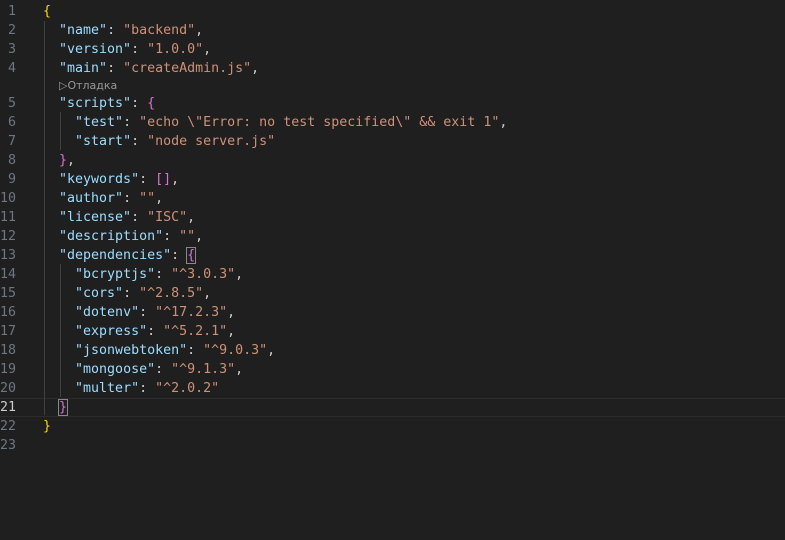 The width and height of the screenshot is (785, 540). What do you see at coordinates (115, 369) in the screenshot?
I see `code-token: "mongoose"` at bounding box center [115, 369].